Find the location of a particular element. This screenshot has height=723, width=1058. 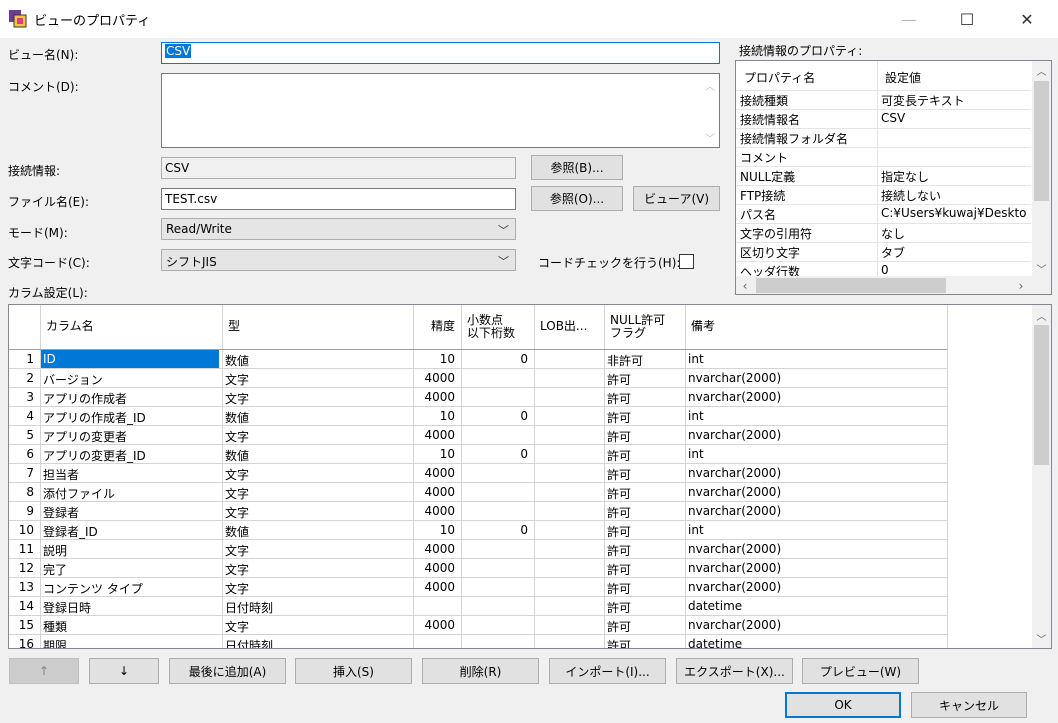

props-row: 接続情報名 CSV is located at coordinates (883, 119).